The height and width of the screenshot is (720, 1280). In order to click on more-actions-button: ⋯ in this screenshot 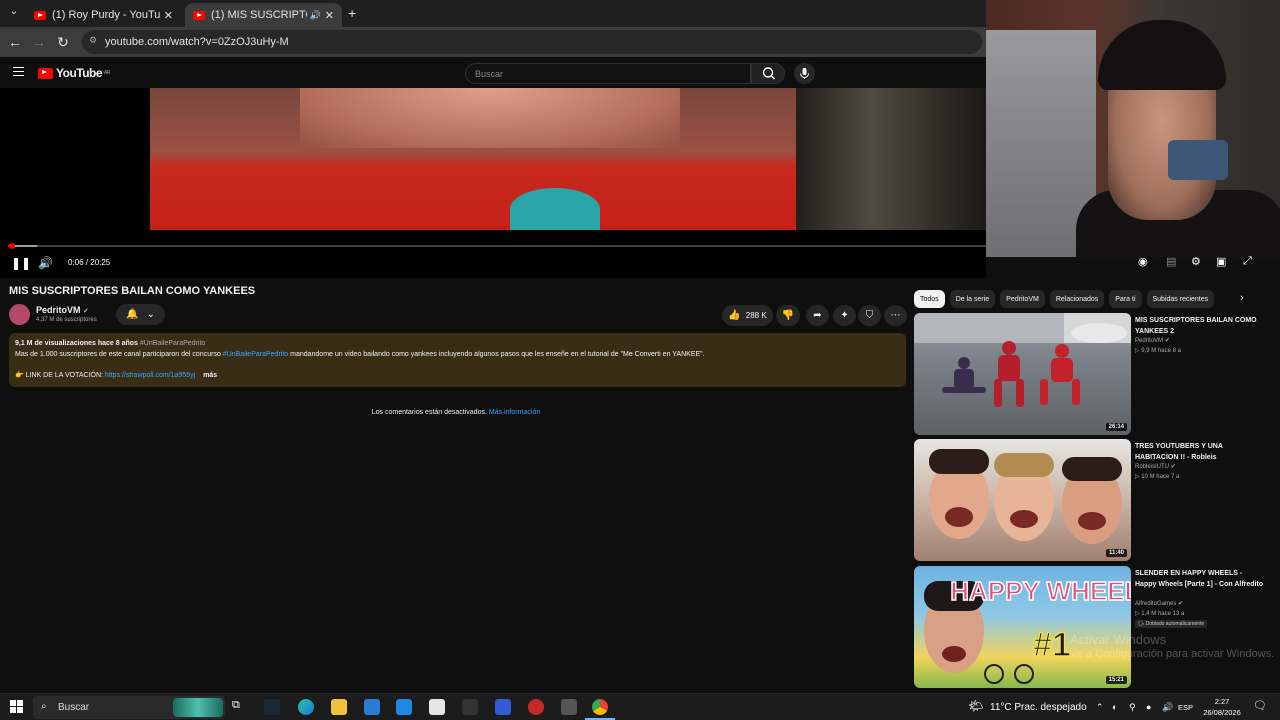, I will do `click(895, 315)`.